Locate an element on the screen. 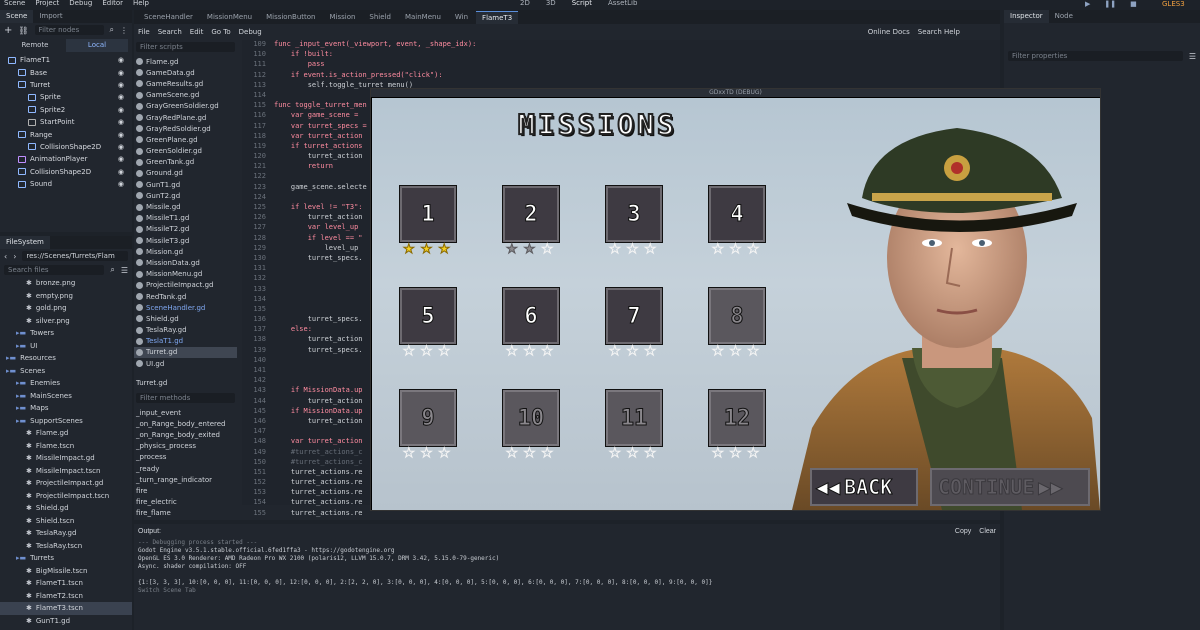 This screenshot has height=630, width=1200. script-list-item: GreenTank.gd is located at coordinates (185, 162).